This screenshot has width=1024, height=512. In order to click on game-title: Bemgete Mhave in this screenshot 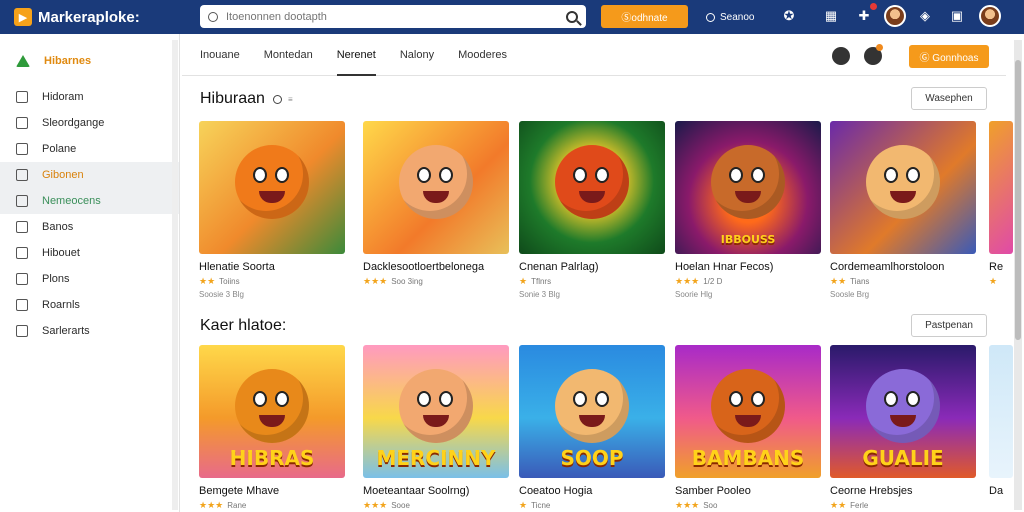, I will do `click(272, 491)`.